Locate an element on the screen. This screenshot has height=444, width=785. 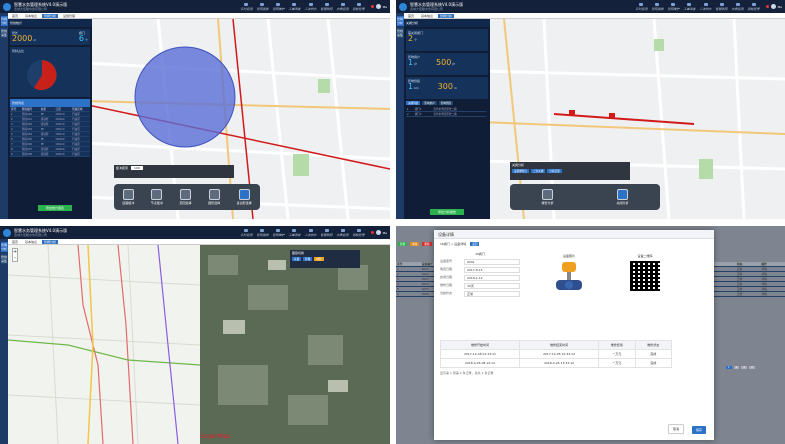
app-title: 智慧水务管理系统V4.0演示版 is located at coordinates (437, 4).